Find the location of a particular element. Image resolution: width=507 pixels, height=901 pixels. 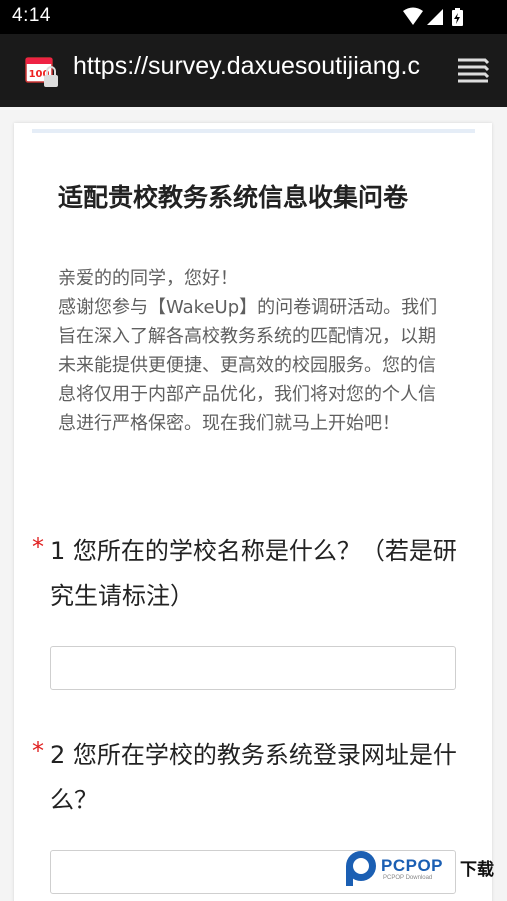

card-top-border is located at coordinates (253, 131).